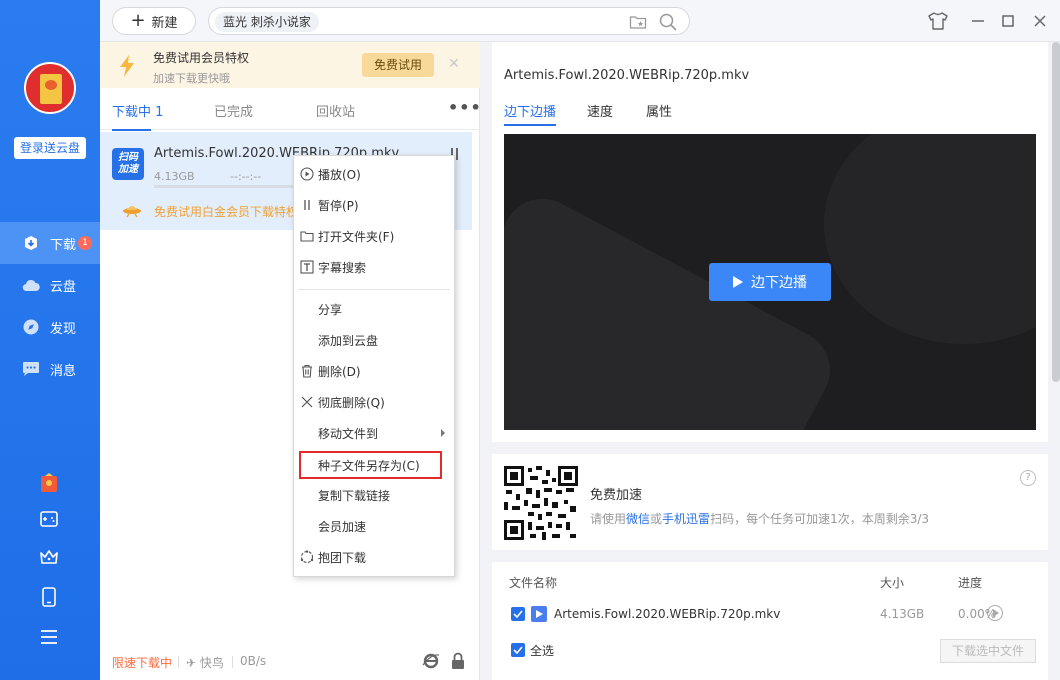  What do you see at coordinates (233, 110) in the screenshot?
I see `tab-completed: 已完成` at bounding box center [233, 110].